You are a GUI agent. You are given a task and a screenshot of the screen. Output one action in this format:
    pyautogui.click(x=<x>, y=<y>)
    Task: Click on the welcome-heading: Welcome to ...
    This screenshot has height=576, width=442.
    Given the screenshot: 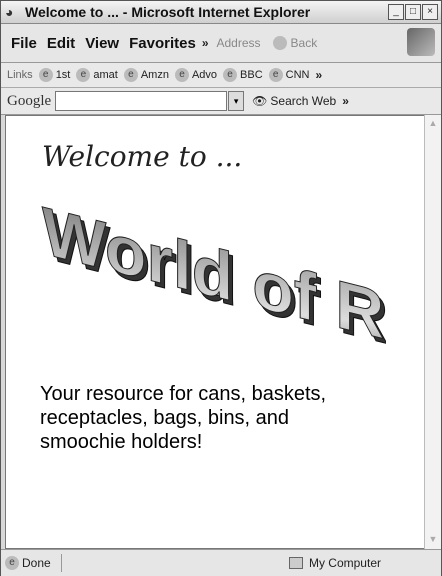 What is the action you would take?
    pyautogui.click(x=142, y=156)
    